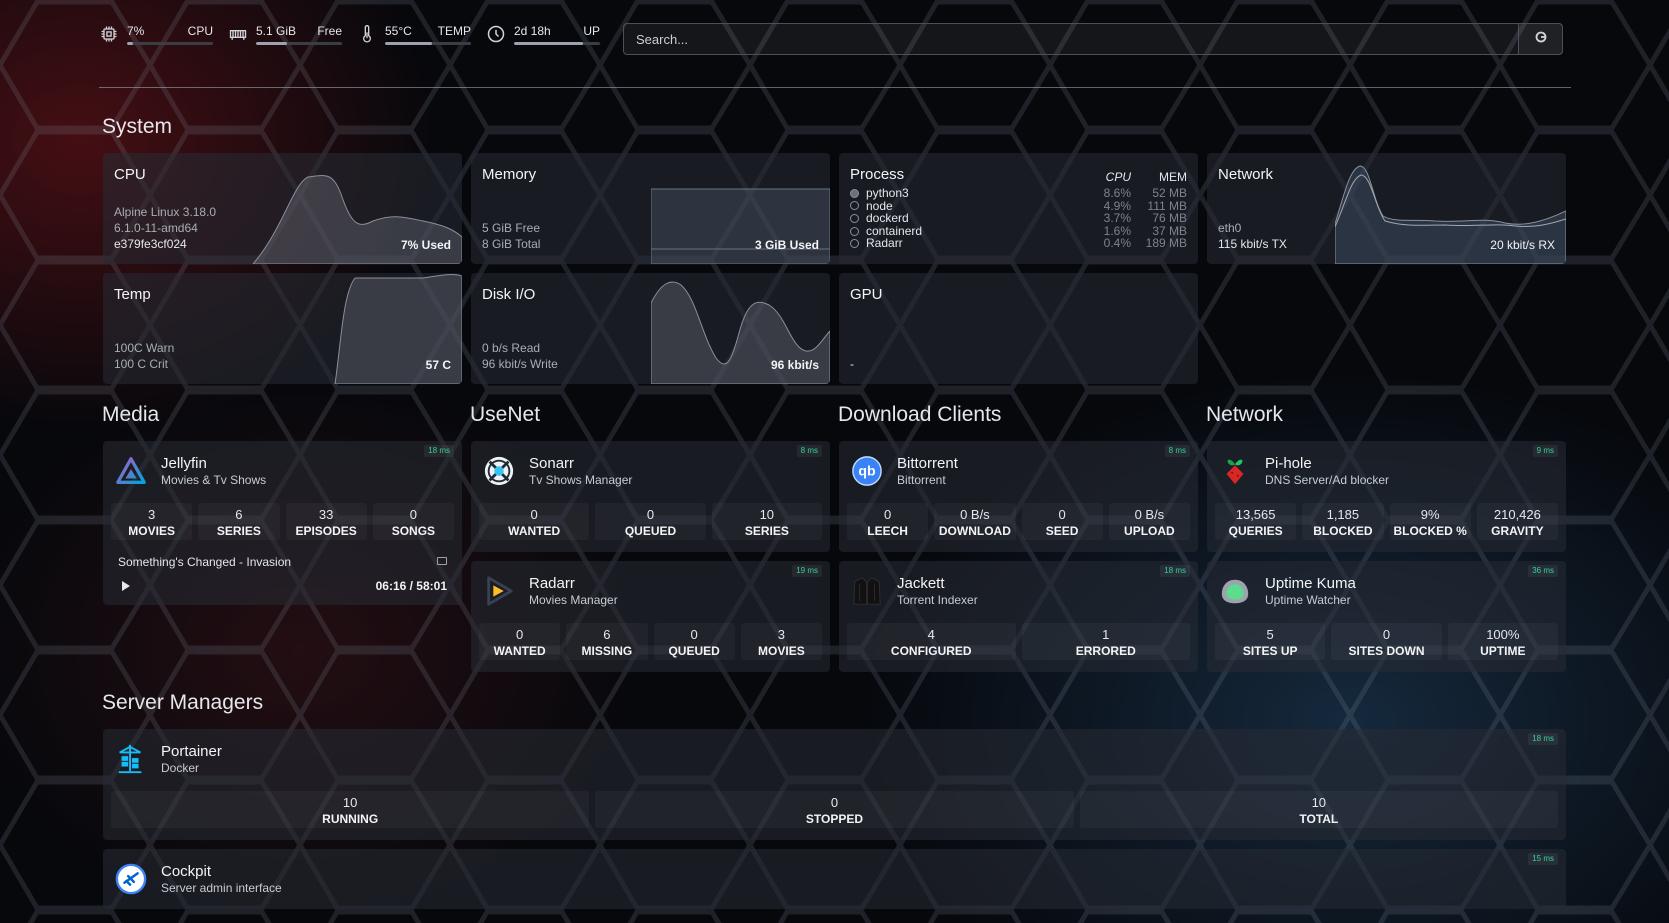 The width and height of the screenshot is (1669, 923). What do you see at coordinates (1255, 531) in the screenshot?
I see `stat-label: QUERIES` at bounding box center [1255, 531].